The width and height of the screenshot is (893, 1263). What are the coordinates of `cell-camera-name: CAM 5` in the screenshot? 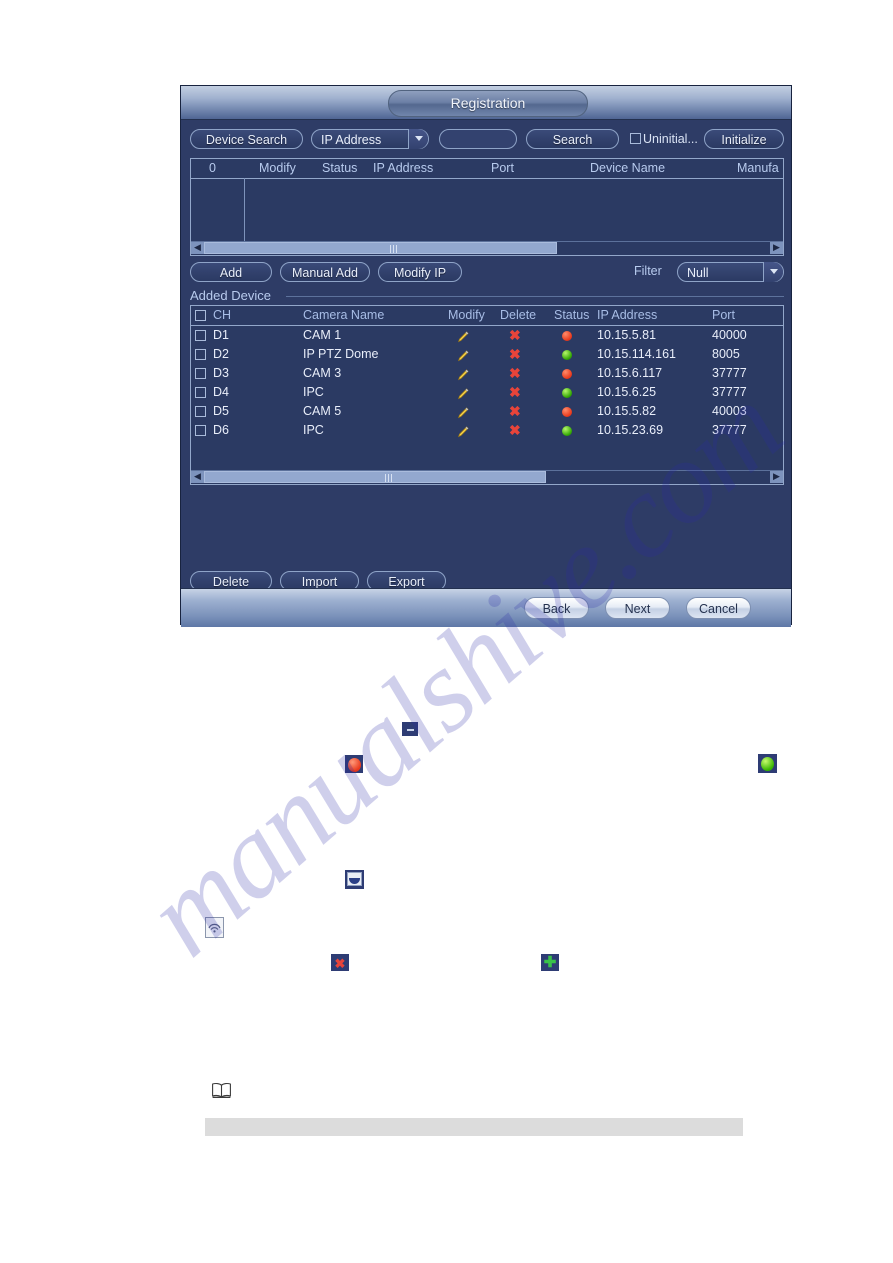 It's located at (322, 411).